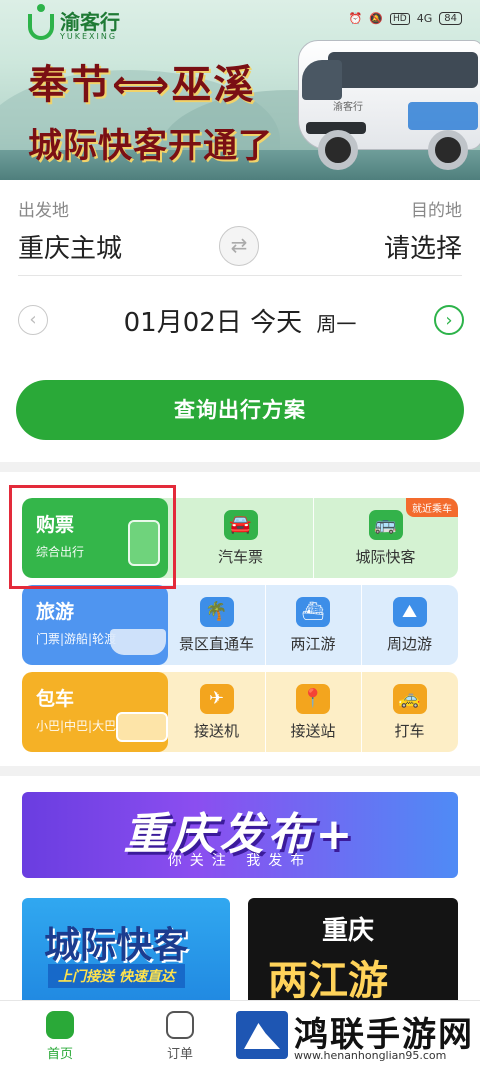 The image size is (480, 1067). What do you see at coordinates (450, 18) in the screenshot?
I see `battery-icon: 84` at bounding box center [450, 18].